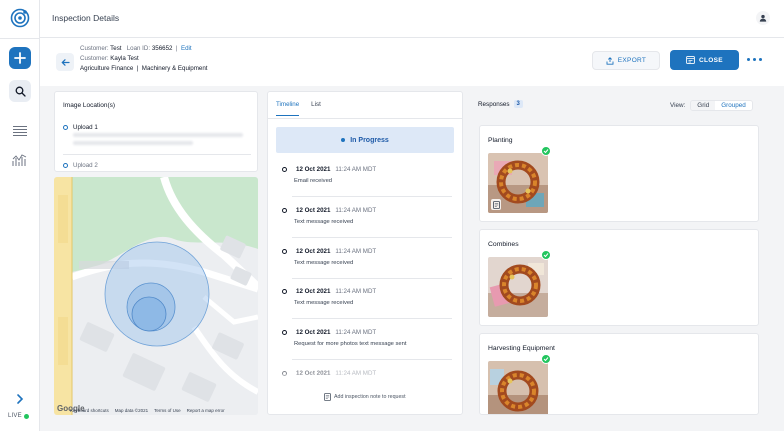 The height and width of the screenshot is (431, 784). Describe the element at coordinates (503, 244) in the screenshot. I see `group-title: Combines` at that location.